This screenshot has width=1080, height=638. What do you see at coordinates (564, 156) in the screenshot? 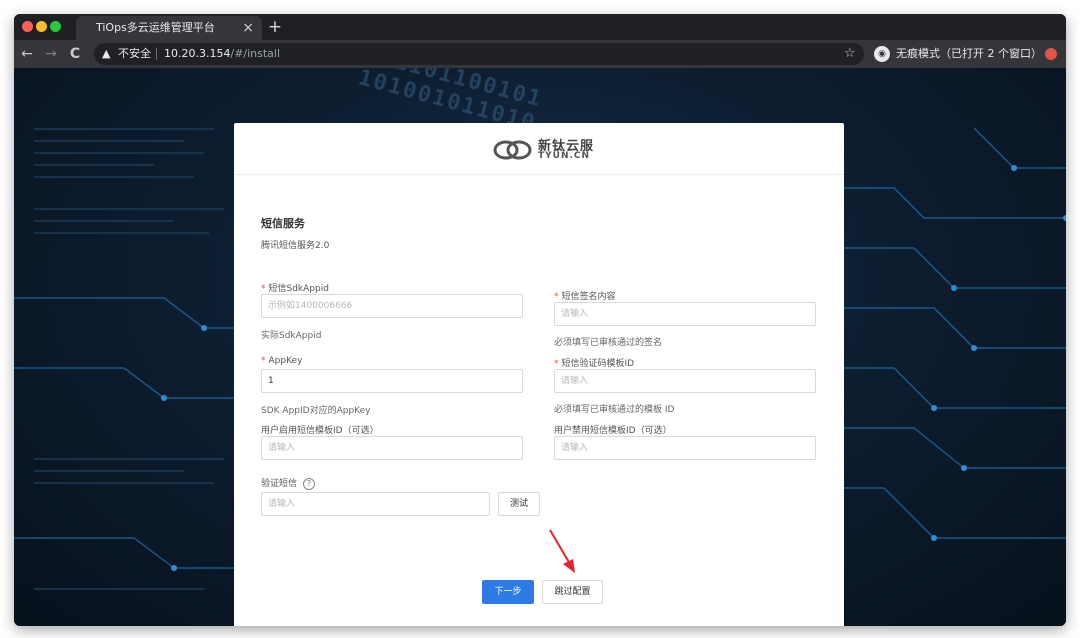
I see `logo-en-text: TYUN.CN` at bounding box center [564, 156].